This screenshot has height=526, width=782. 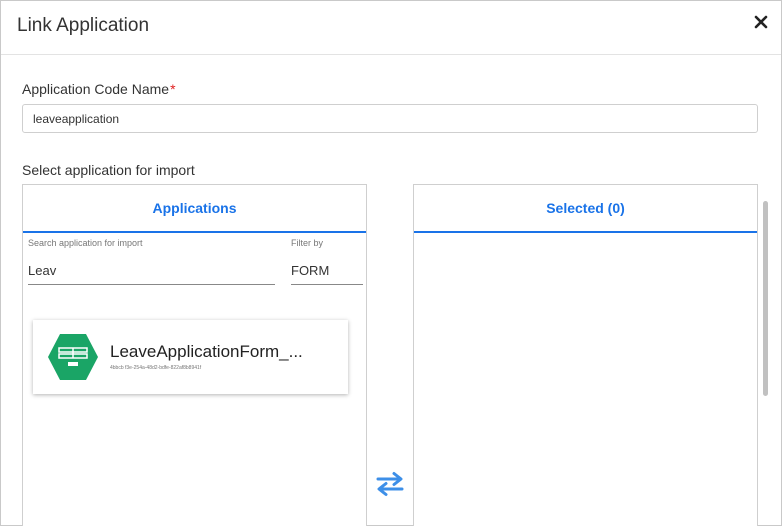 I want to click on import-section-label: Select application for import, so click(x=108, y=170).